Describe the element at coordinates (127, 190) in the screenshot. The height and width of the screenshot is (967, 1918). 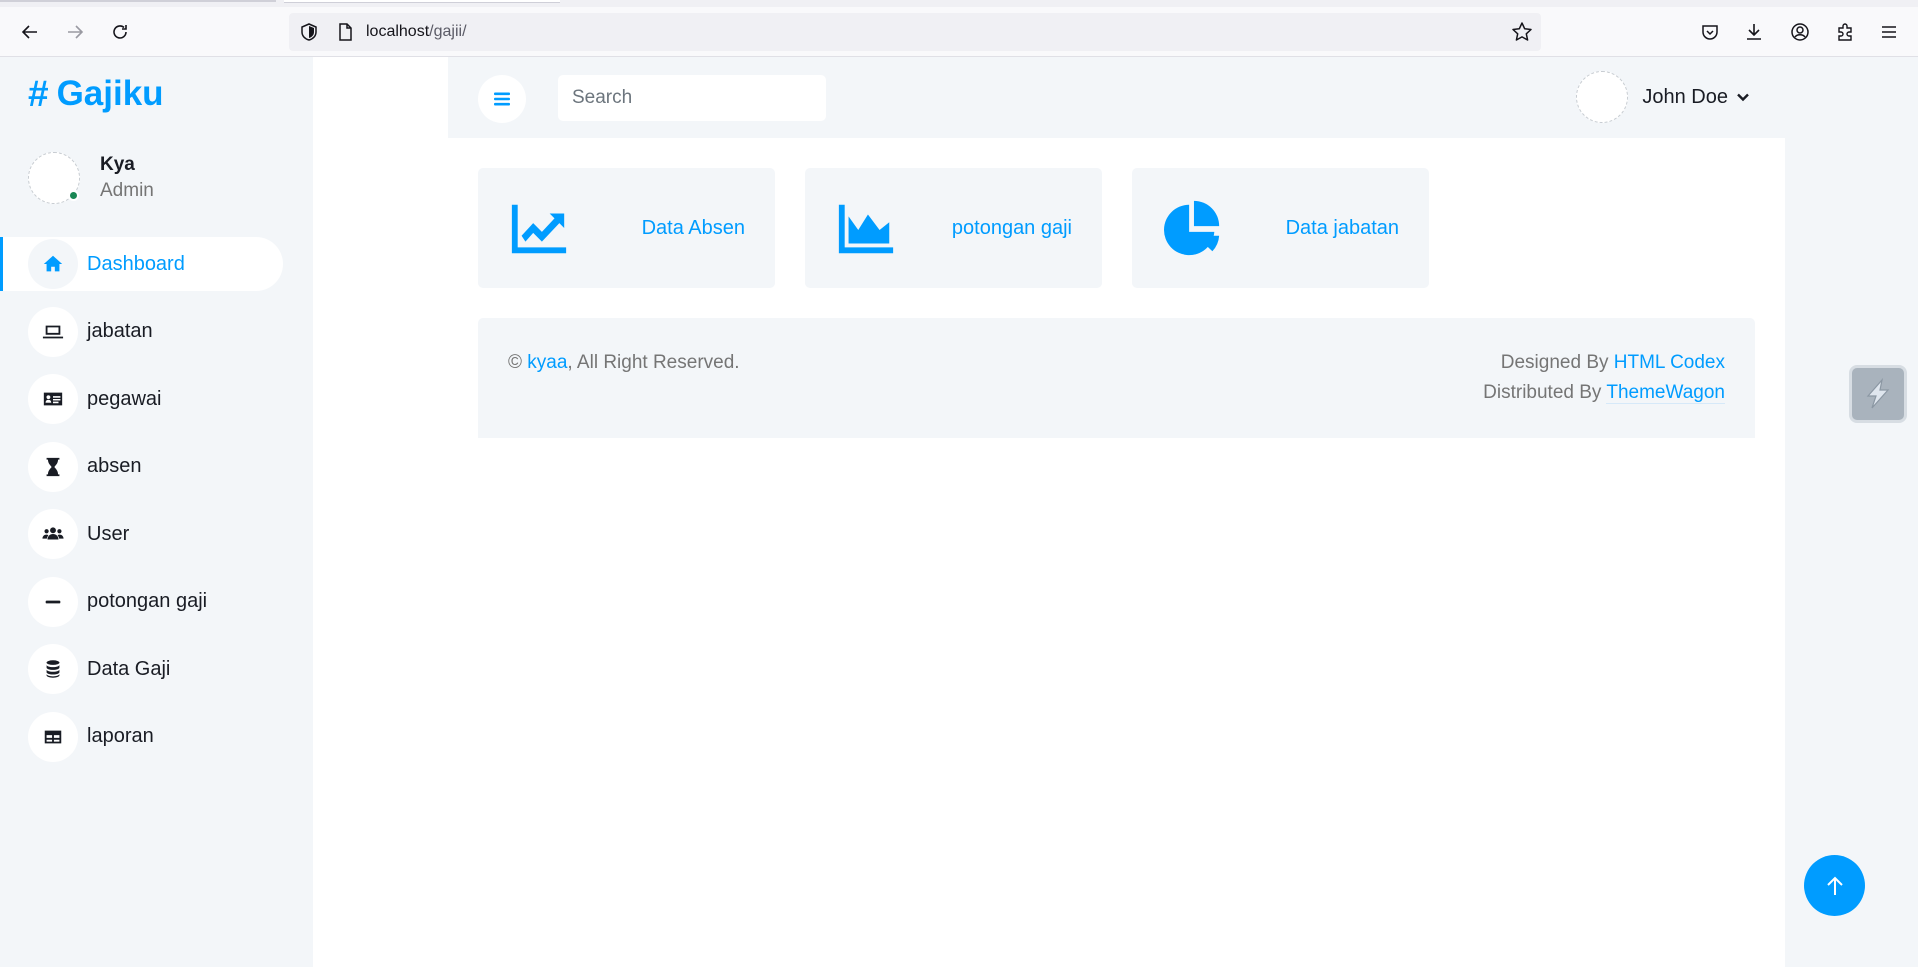
I see `user-role: Admin` at that location.